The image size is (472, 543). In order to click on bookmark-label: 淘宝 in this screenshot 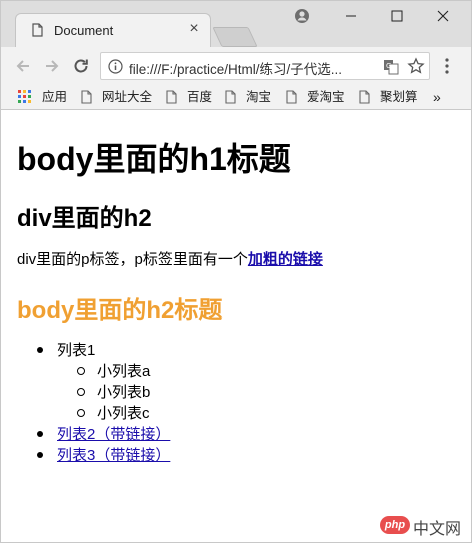, I will do `click(259, 97)`.